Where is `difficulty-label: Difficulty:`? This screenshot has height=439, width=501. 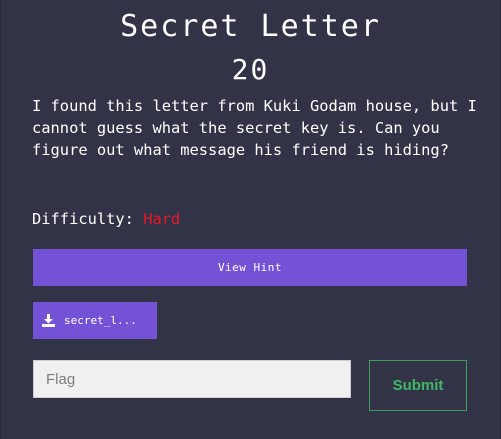
difficulty-label: Difficulty: is located at coordinates (83, 219).